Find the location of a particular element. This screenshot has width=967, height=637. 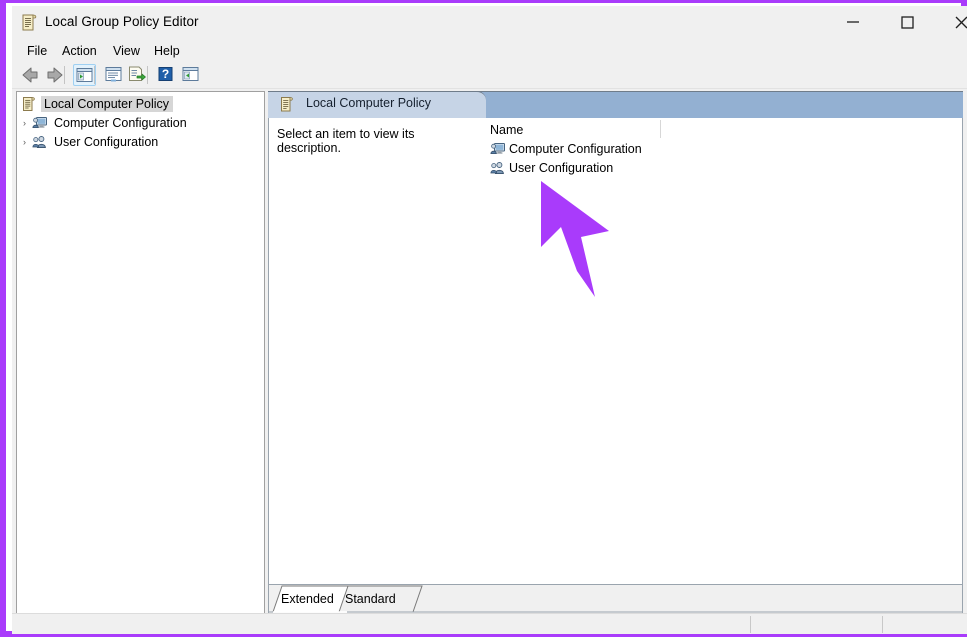

status-bar is located at coordinates (489, 623).